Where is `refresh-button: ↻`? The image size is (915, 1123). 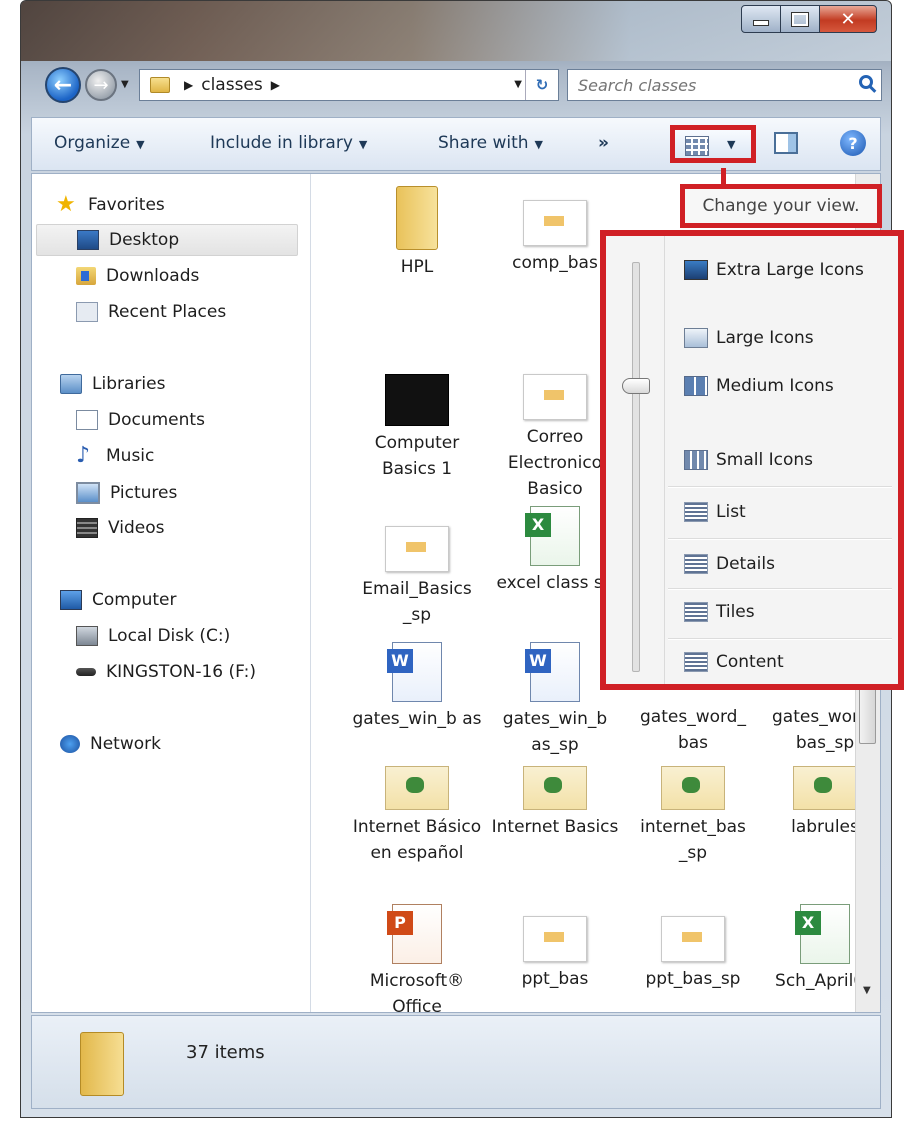 refresh-button: ↻ is located at coordinates (541, 85).